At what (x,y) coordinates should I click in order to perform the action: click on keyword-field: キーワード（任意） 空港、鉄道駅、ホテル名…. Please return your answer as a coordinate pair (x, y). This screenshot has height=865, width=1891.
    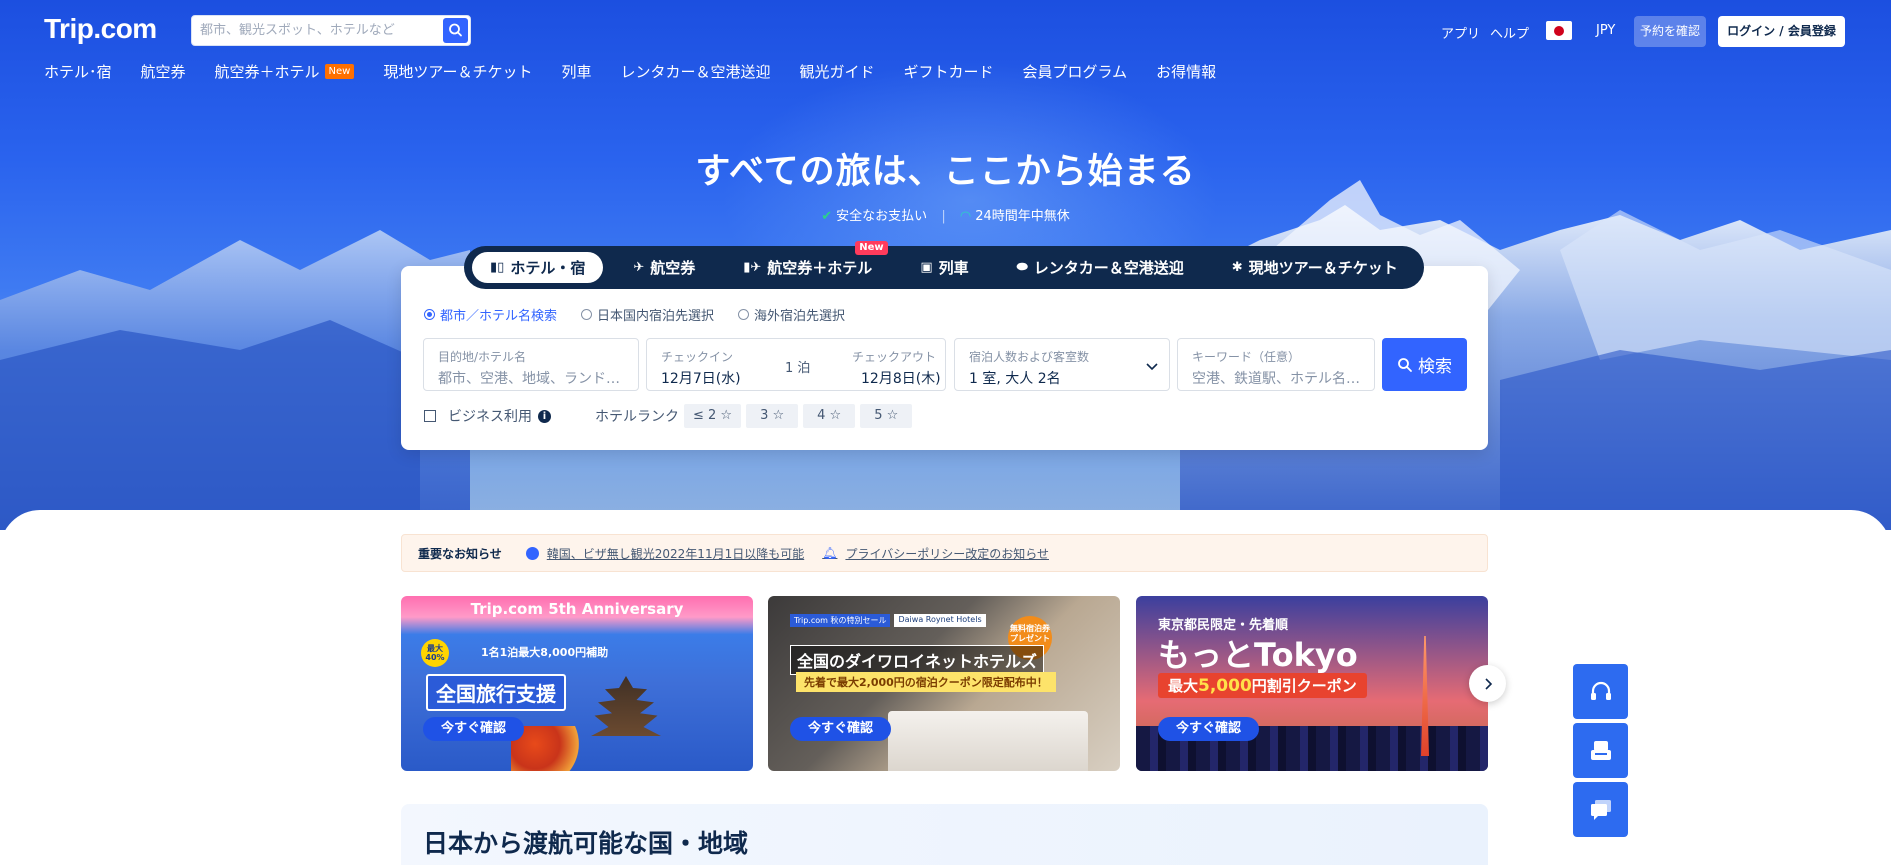
    Looking at the image, I should click on (1276, 364).